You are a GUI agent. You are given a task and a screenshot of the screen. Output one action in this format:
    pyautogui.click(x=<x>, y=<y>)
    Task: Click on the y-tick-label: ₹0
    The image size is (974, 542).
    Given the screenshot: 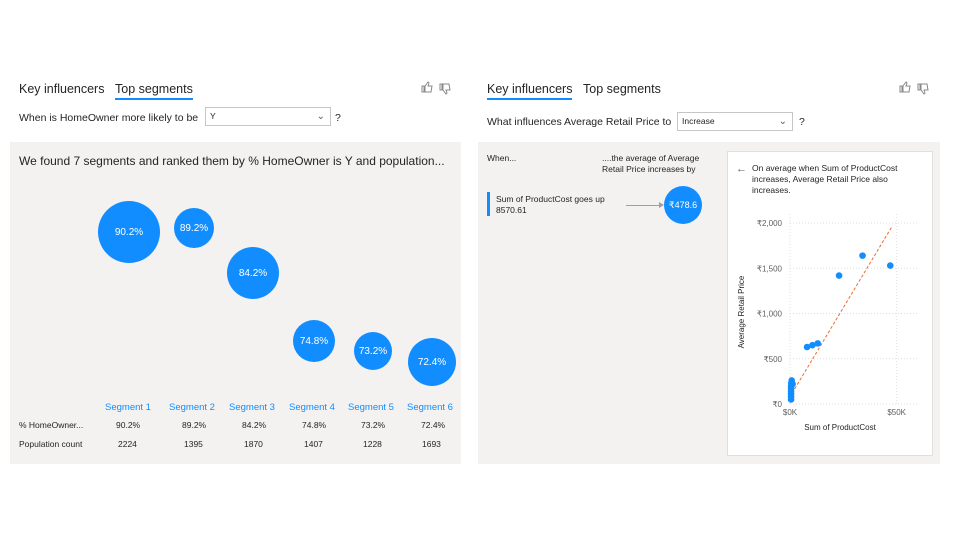 What is the action you would take?
    pyautogui.click(x=777, y=404)
    